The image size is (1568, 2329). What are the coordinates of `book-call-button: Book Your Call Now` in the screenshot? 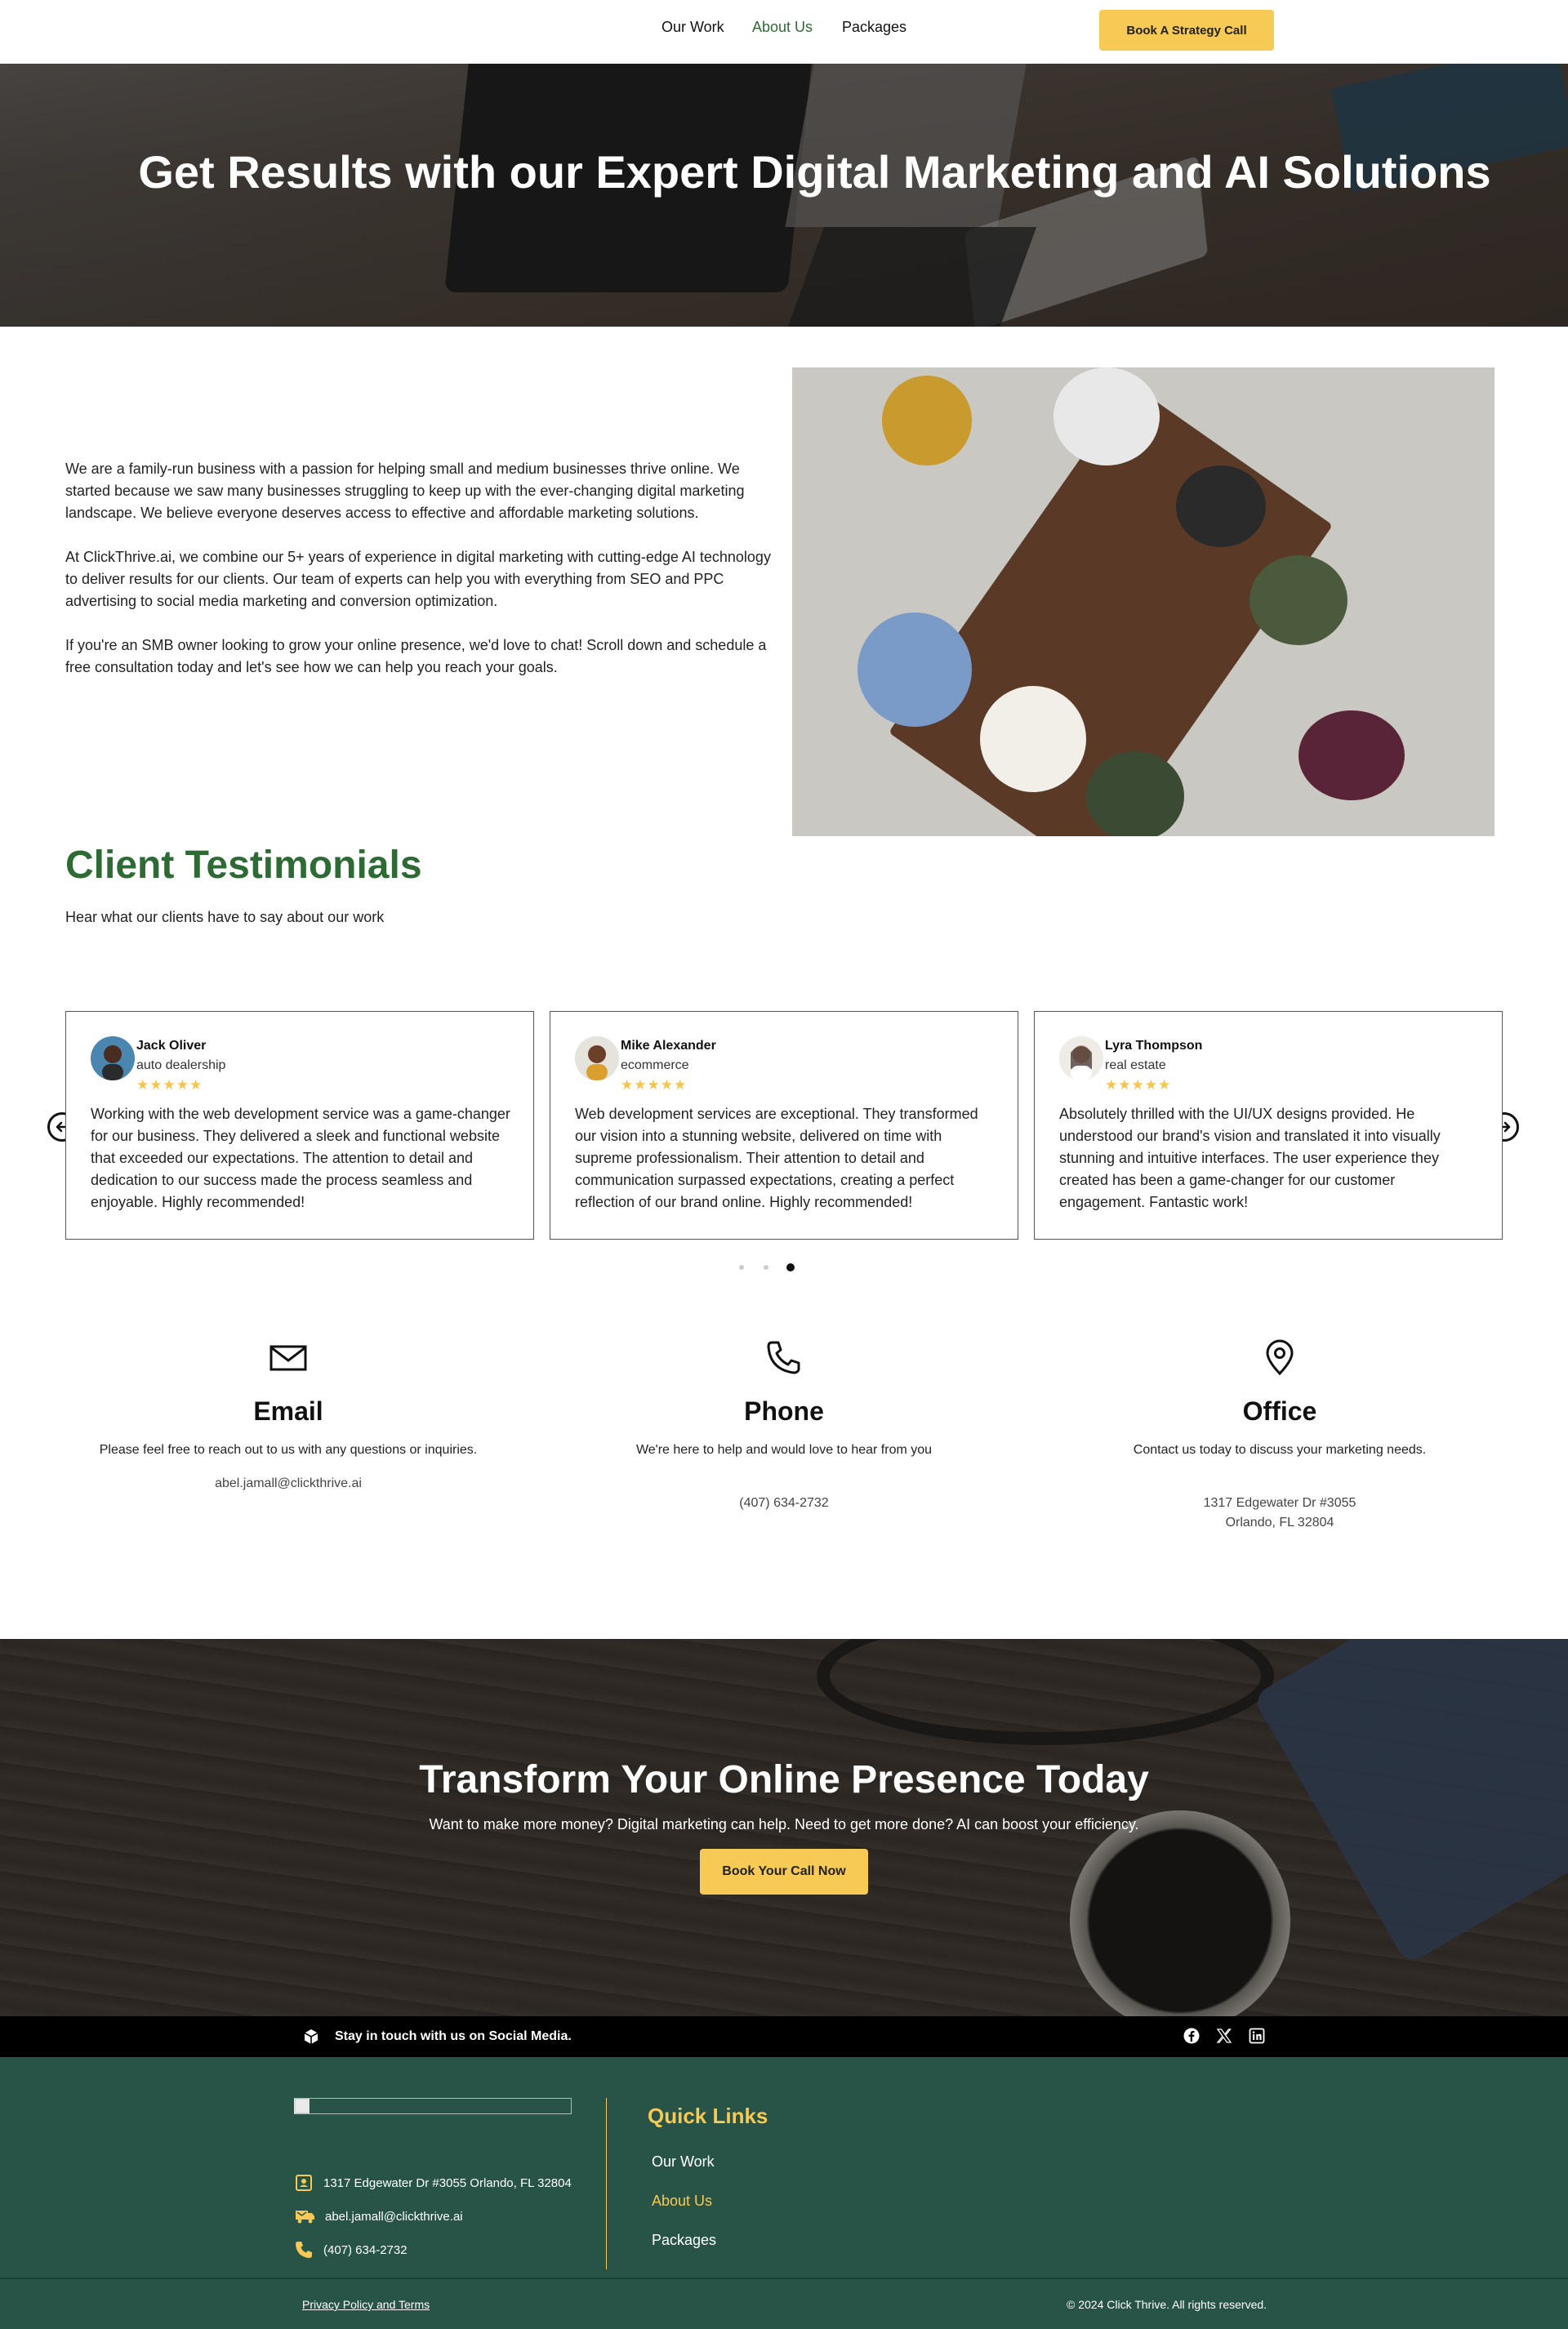 It's located at (784, 1872).